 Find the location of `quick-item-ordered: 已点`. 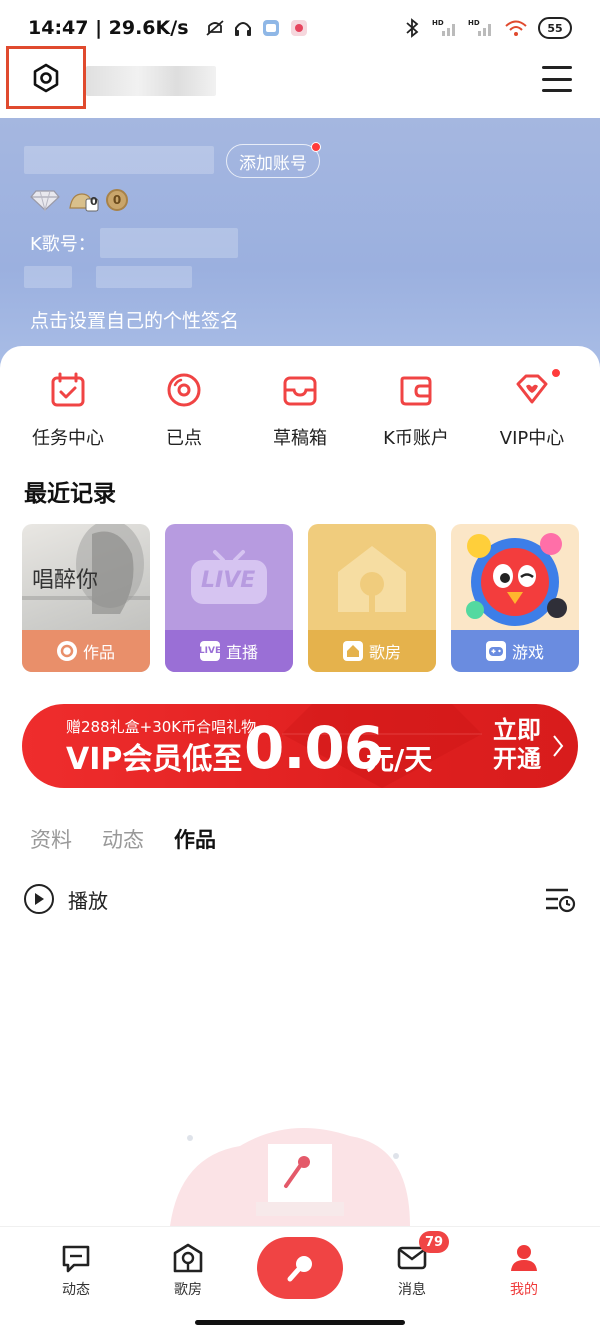

quick-item-ordered: 已点 is located at coordinates (184, 410).